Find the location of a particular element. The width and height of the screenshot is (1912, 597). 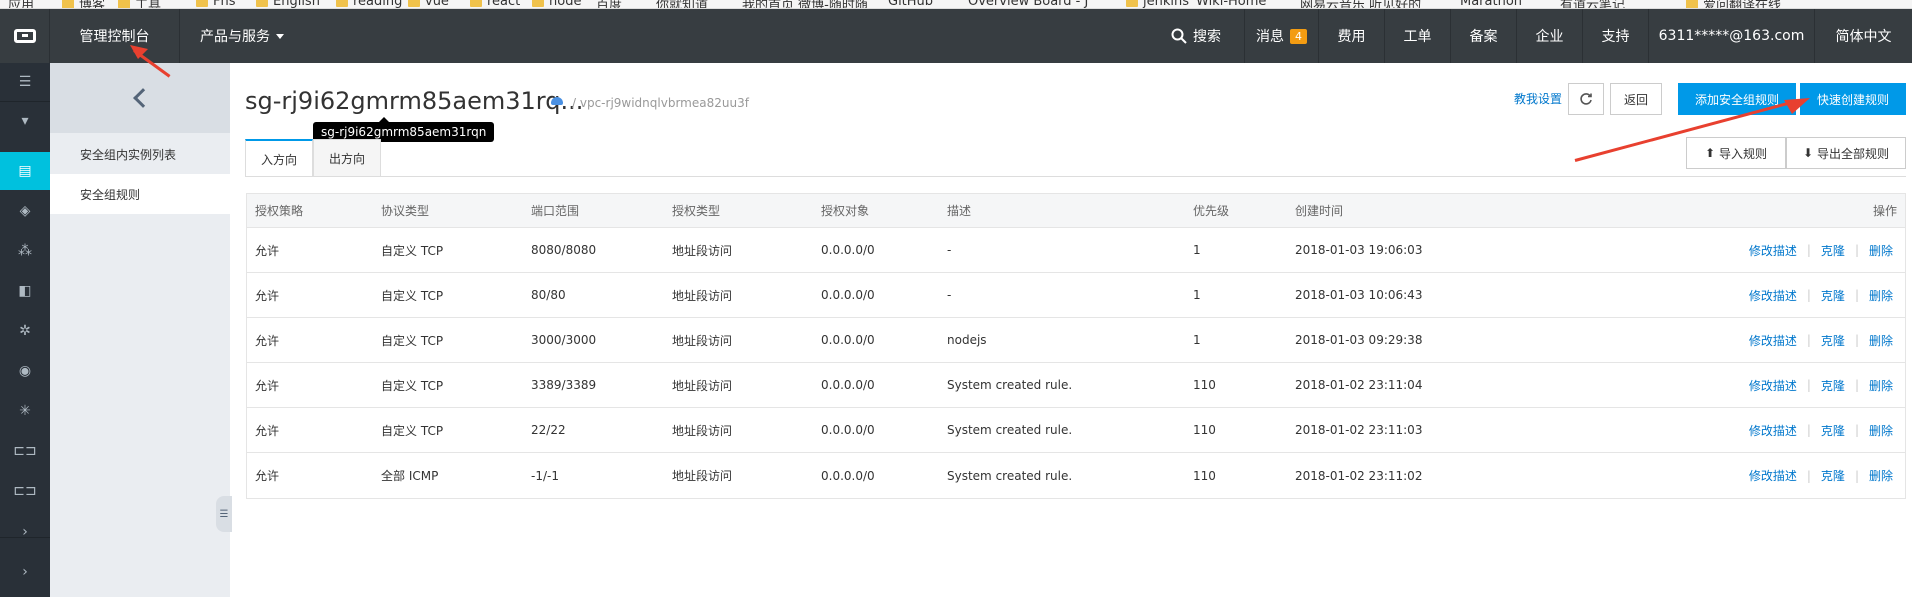

sidebar-item-rules: 安全组规则 is located at coordinates (140, 194).